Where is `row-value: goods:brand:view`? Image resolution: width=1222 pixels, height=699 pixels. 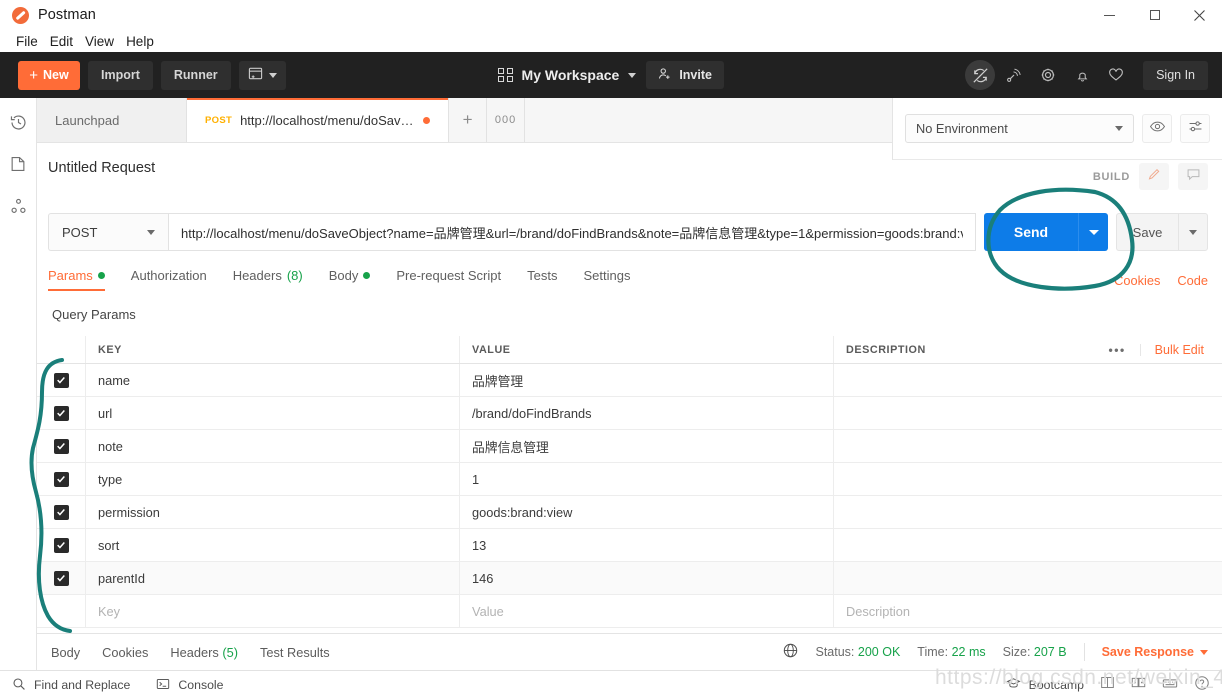
row-value: goods:brand:view is located at coordinates (647, 512).